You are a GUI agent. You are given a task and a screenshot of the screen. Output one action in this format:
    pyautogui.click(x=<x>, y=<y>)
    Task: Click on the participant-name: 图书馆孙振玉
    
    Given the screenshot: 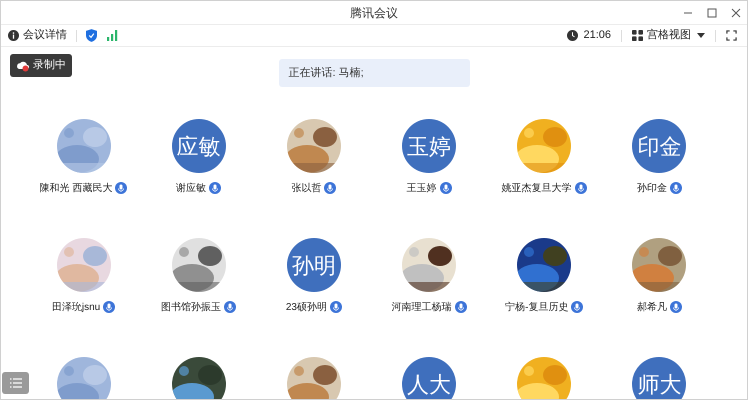 What is the action you would take?
    pyautogui.click(x=191, y=307)
    